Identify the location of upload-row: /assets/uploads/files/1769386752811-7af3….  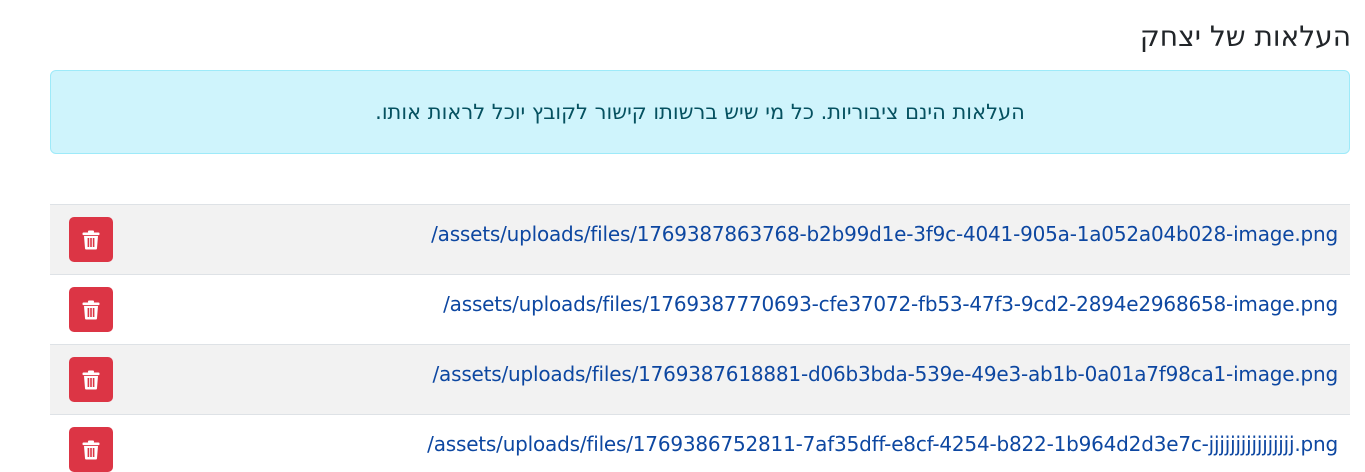
(700, 443).